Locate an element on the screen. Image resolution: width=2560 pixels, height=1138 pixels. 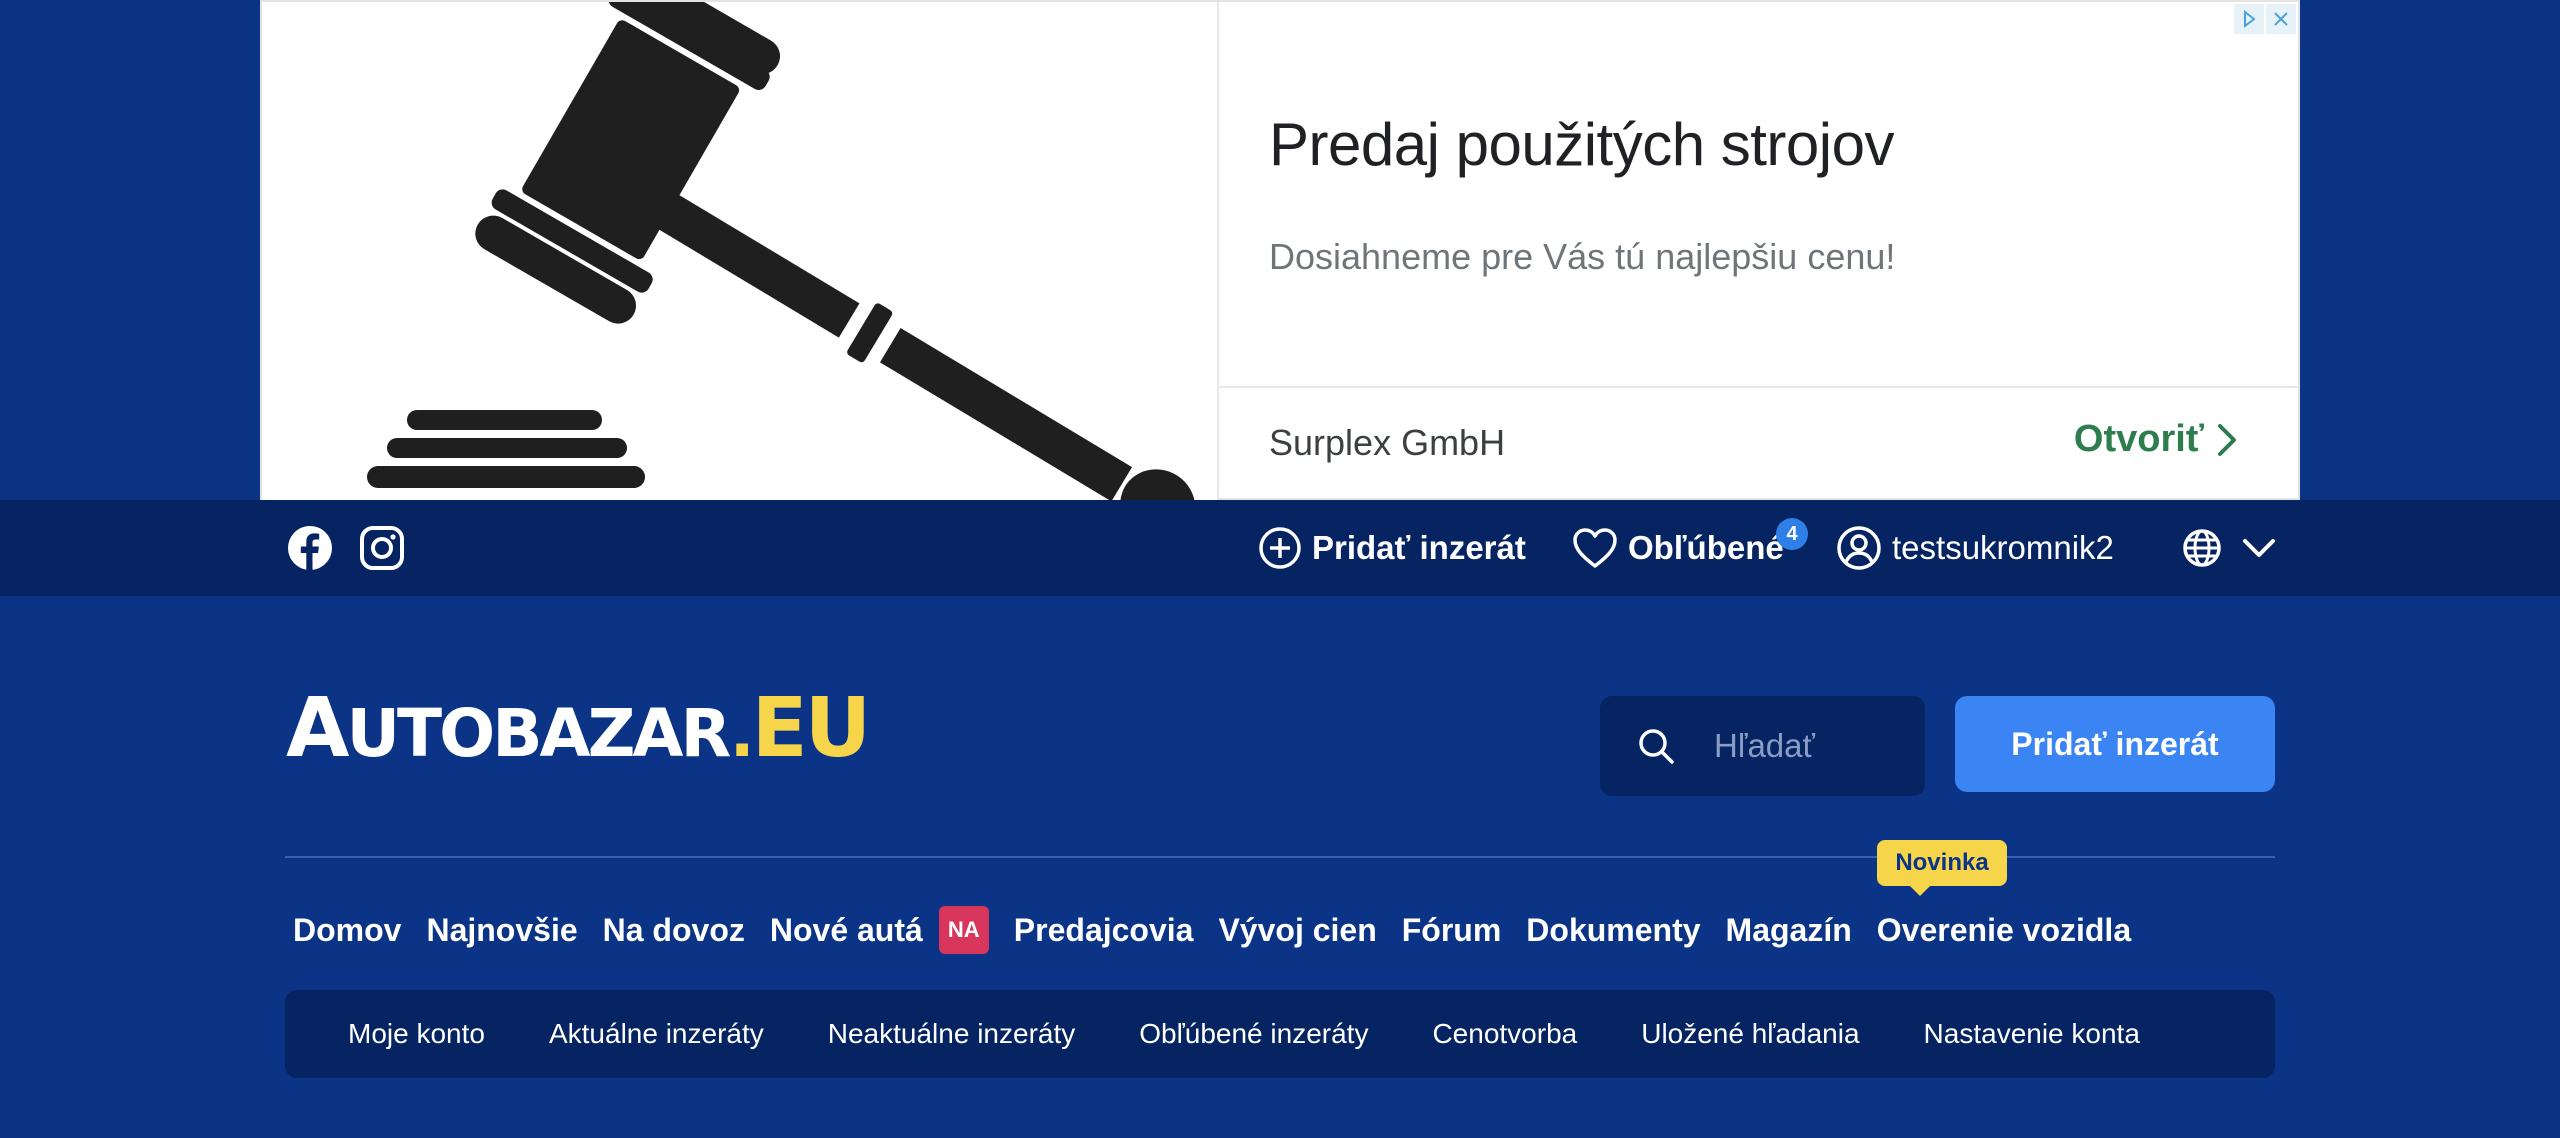
nav-item-najnovsie: Najnovšie is located at coordinates (501, 930).